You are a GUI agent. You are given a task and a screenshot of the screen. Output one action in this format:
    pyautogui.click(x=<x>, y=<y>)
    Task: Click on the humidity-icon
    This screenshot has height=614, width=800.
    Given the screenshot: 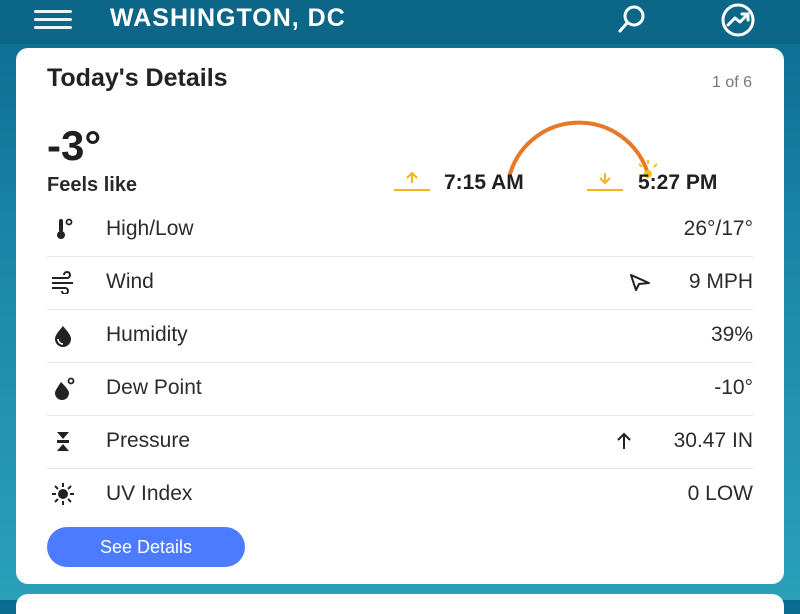 What is the action you would take?
    pyautogui.click(x=63, y=335)
    